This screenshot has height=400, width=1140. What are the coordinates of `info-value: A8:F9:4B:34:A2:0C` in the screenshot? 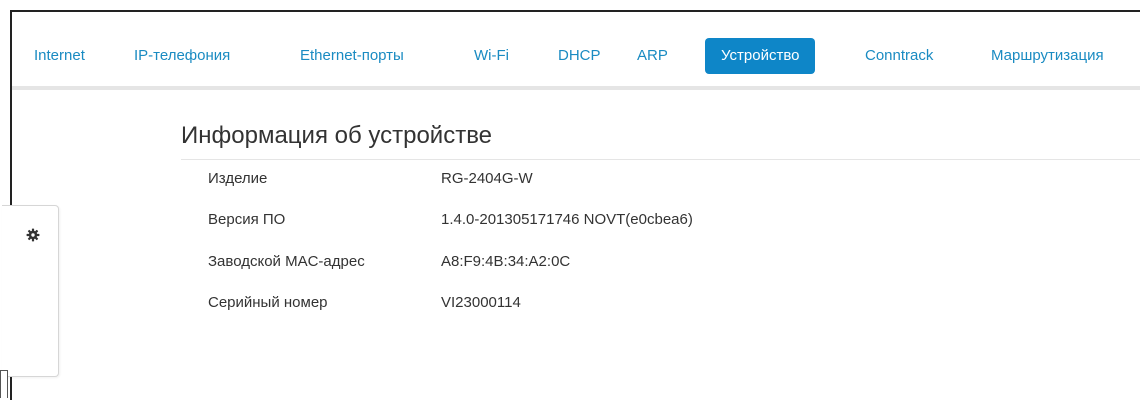 It's located at (506, 261).